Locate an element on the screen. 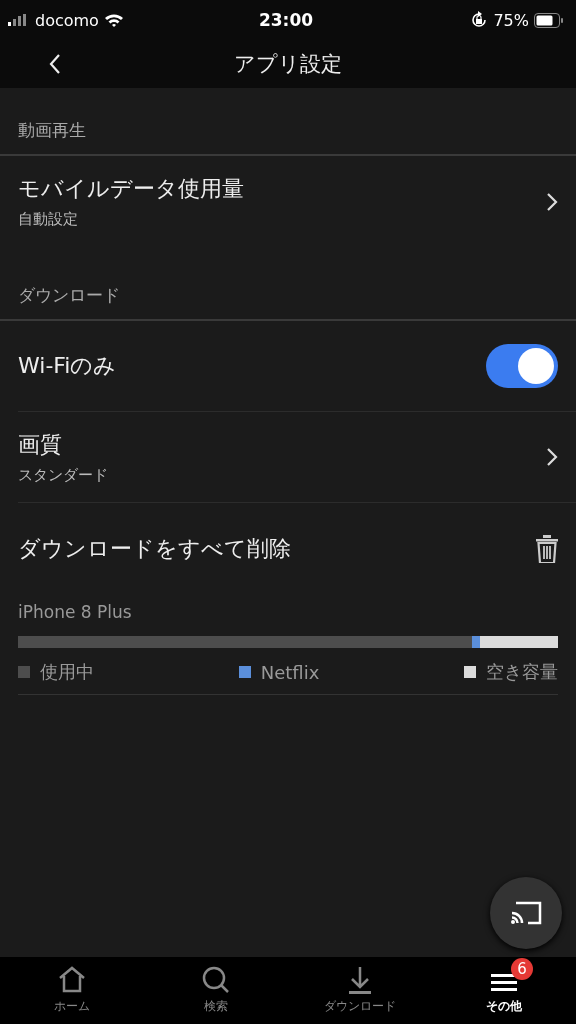 This screenshot has width=576, height=1024. wifi-icon is located at coordinates (113, 20).